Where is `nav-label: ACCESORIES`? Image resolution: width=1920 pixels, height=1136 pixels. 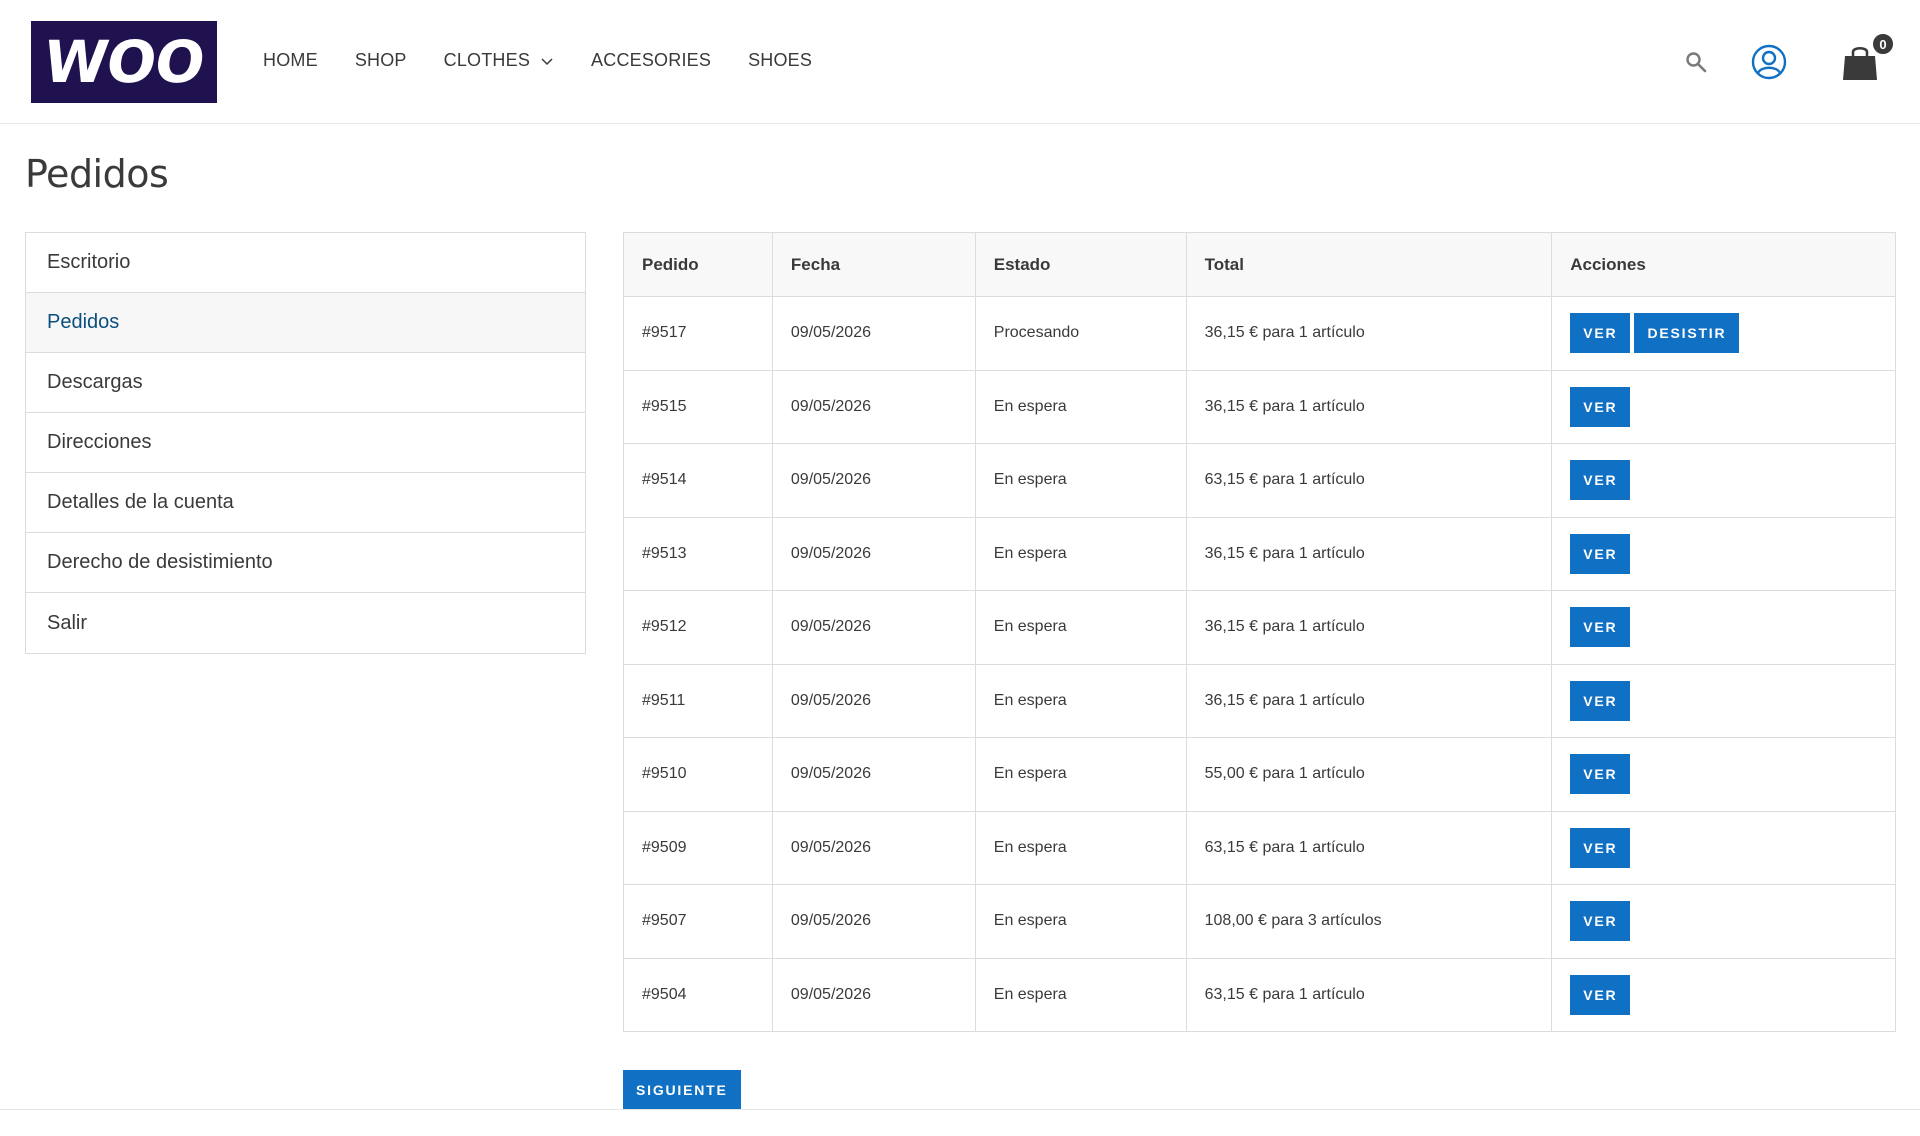
nav-label: ACCESORIES is located at coordinates (651, 60).